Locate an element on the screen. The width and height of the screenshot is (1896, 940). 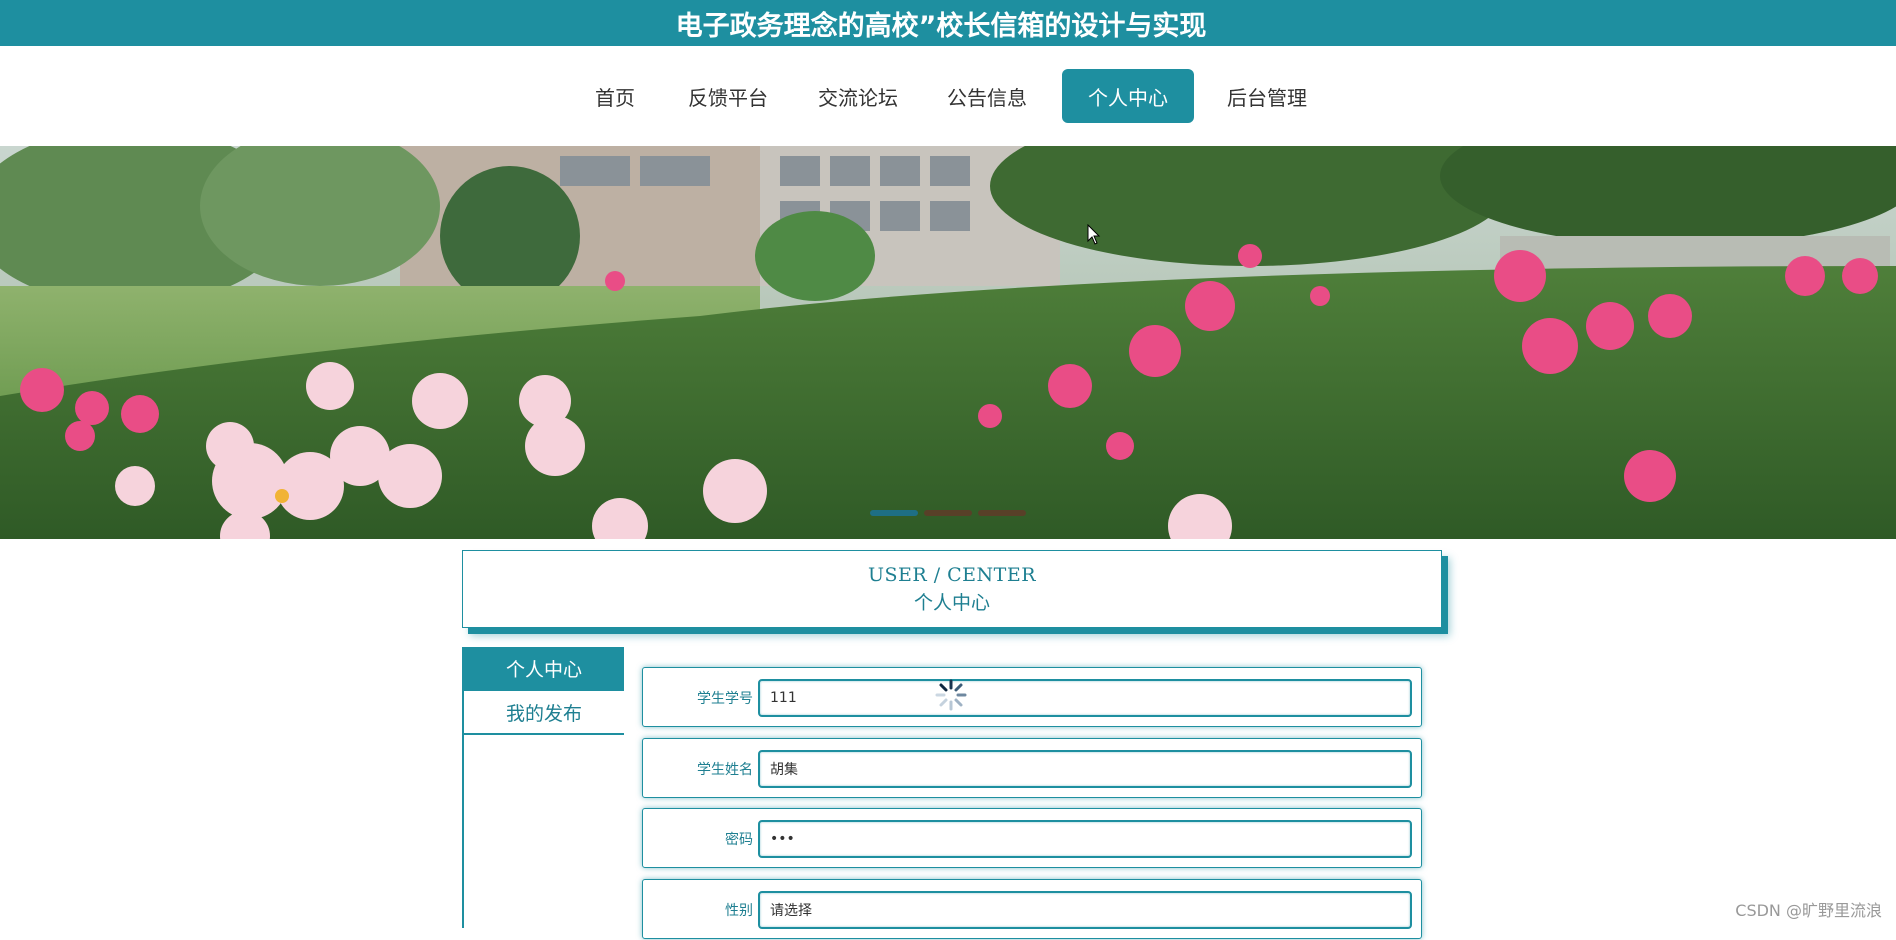
password-label: 密码 is located at coordinates (739, 840).